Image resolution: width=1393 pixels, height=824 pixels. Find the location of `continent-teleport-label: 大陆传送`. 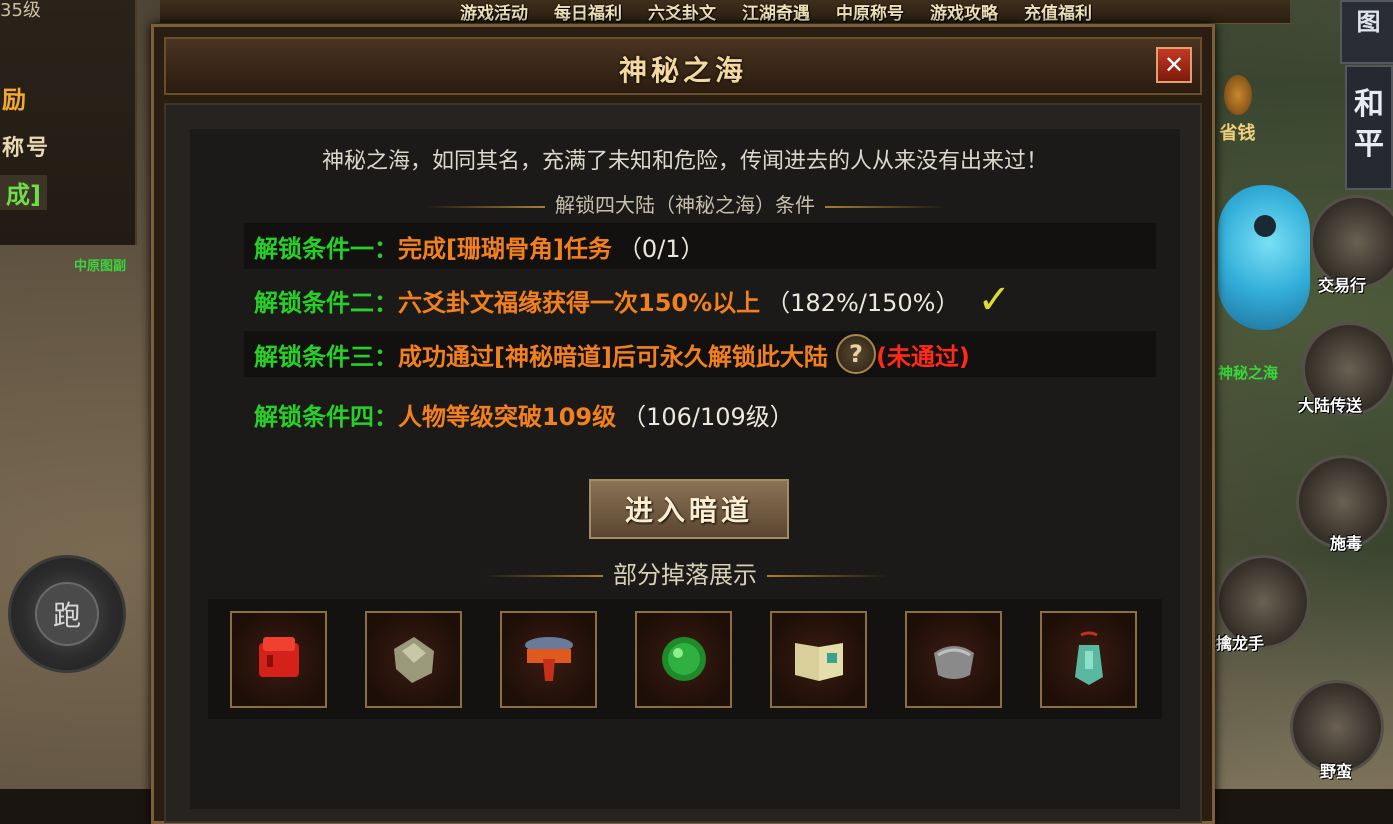

continent-teleport-label: 大陆传送 is located at coordinates (1330, 405).